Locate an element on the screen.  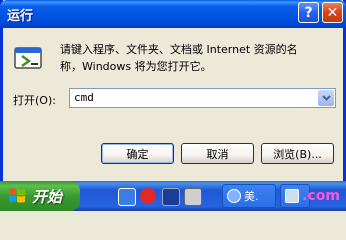
window-title: 运行 is located at coordinates (20, 16).